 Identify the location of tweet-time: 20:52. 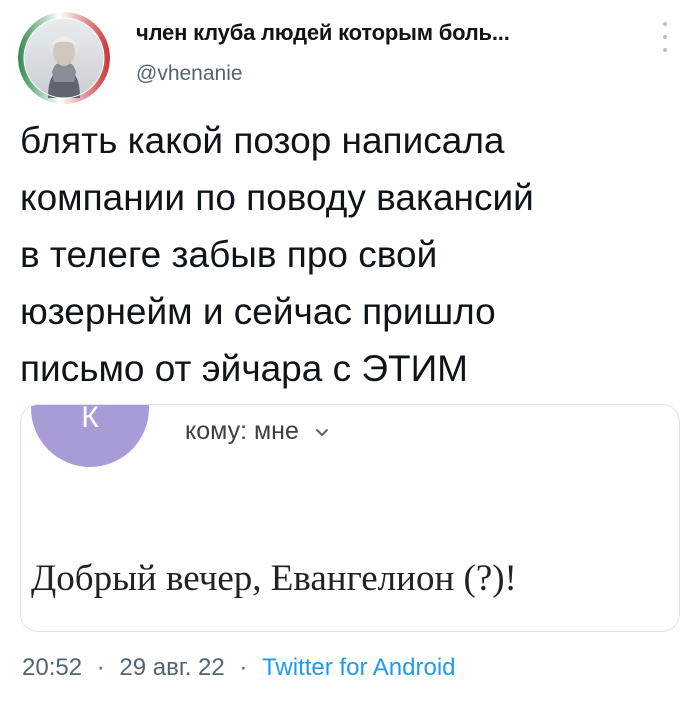
(52, 667).